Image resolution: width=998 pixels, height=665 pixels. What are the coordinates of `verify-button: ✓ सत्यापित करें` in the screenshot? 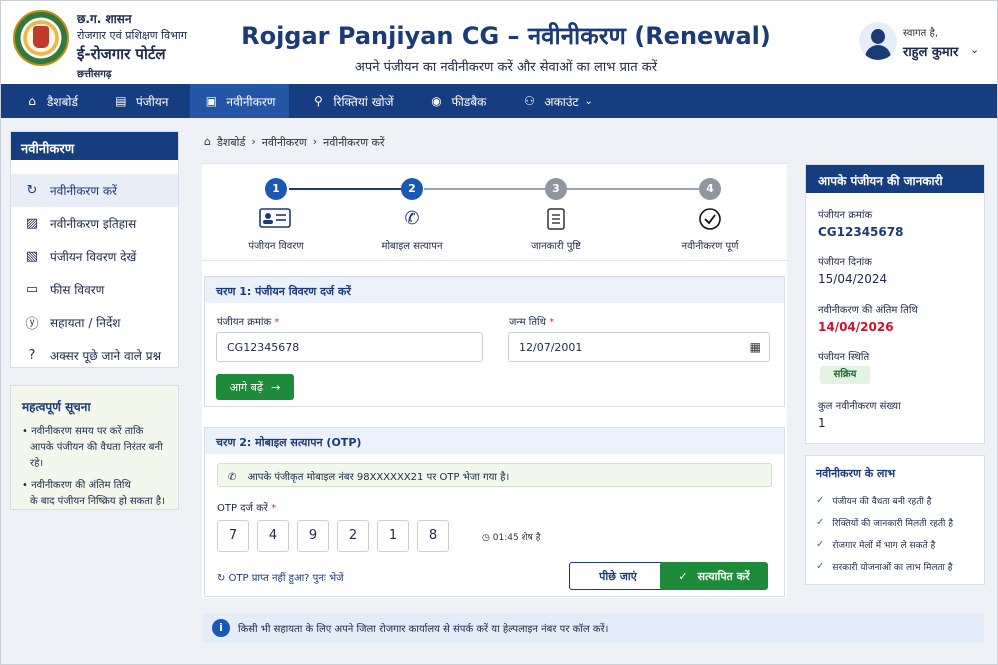 It's located at (714, 576).